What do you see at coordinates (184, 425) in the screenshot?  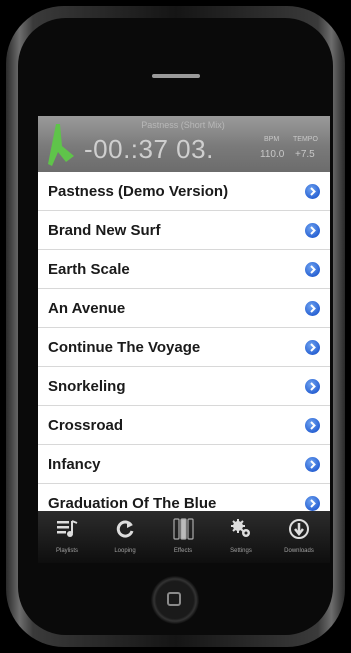 I see `list-item: Crossroad` at bounding box center [184, 425].